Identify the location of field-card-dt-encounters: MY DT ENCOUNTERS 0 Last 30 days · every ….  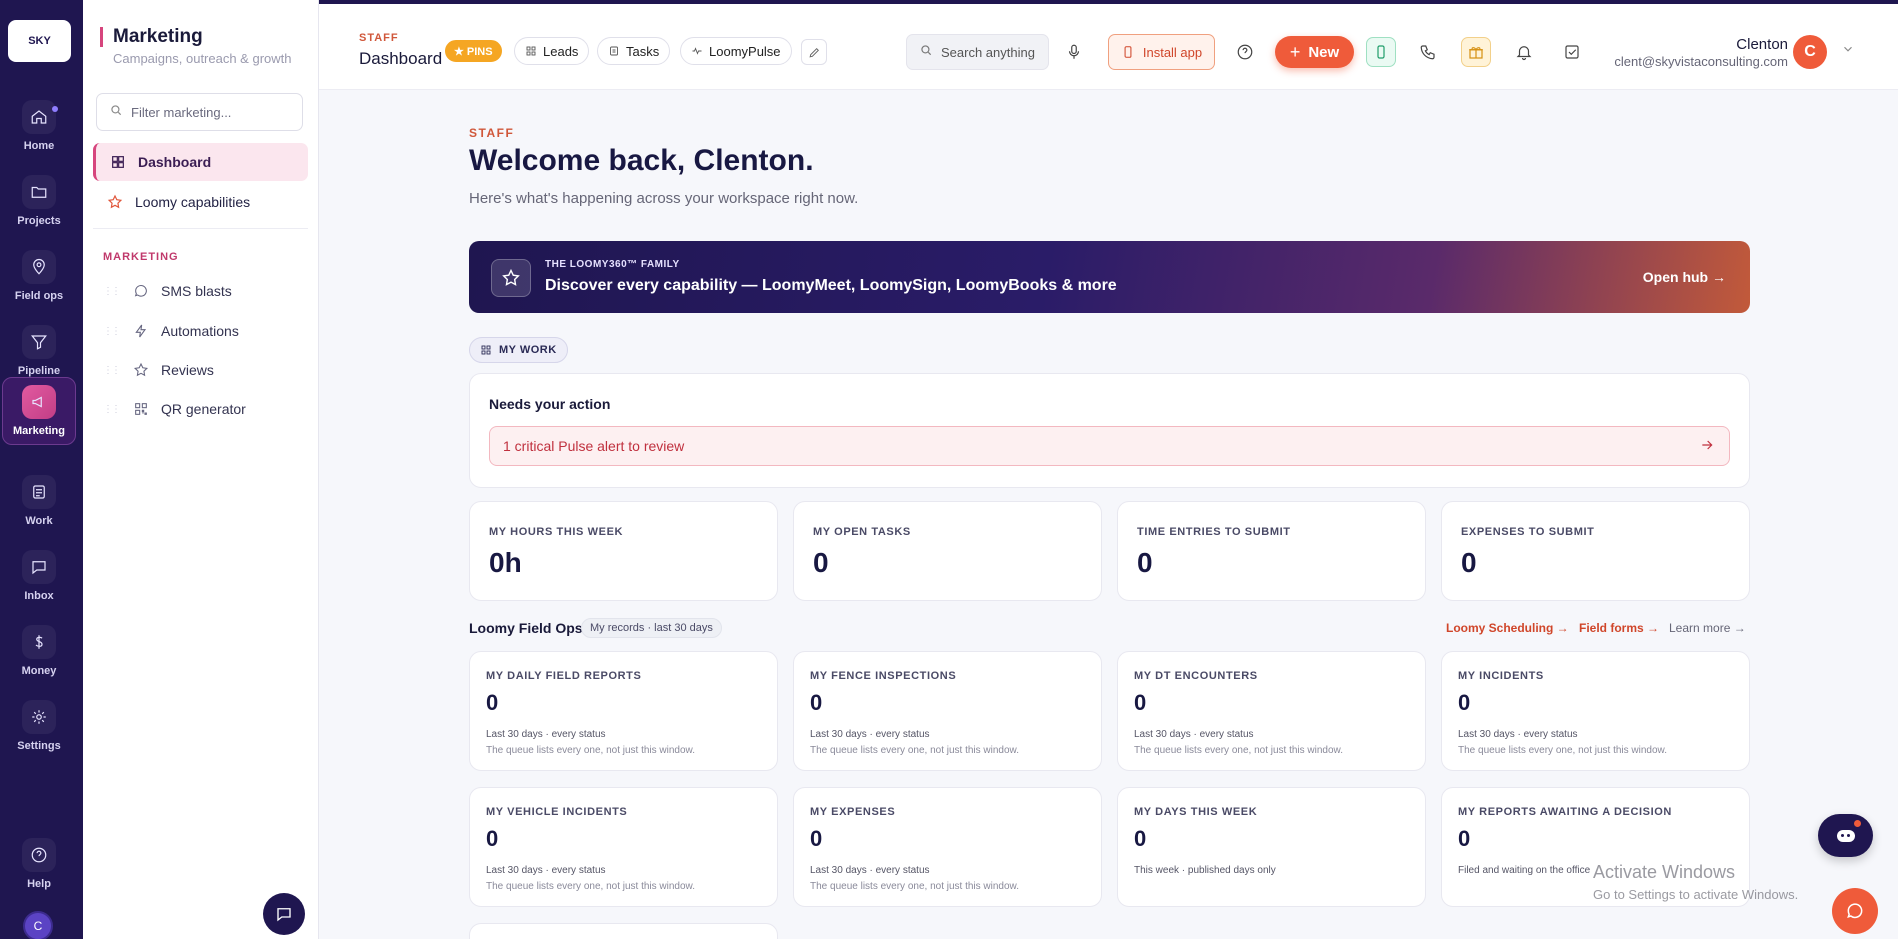
(1271, 711).